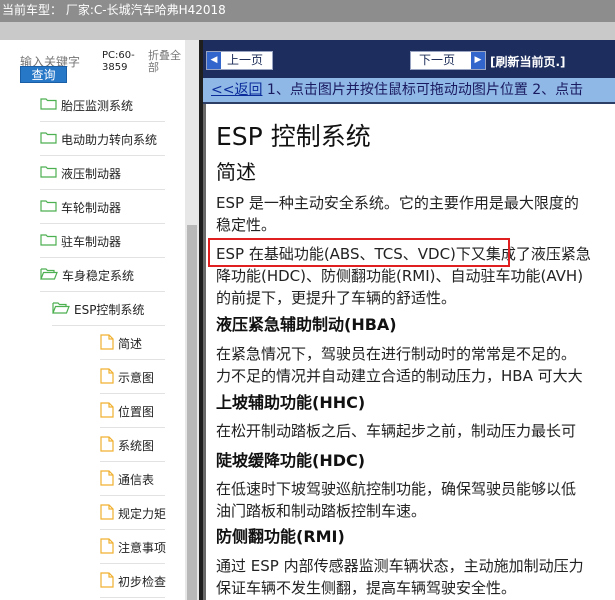 The image size is (615, 600). What do you see at coordinates (437, 60) in the screenshot?
I see `next-page-label: 下一页` at bounding box center [437, 60].